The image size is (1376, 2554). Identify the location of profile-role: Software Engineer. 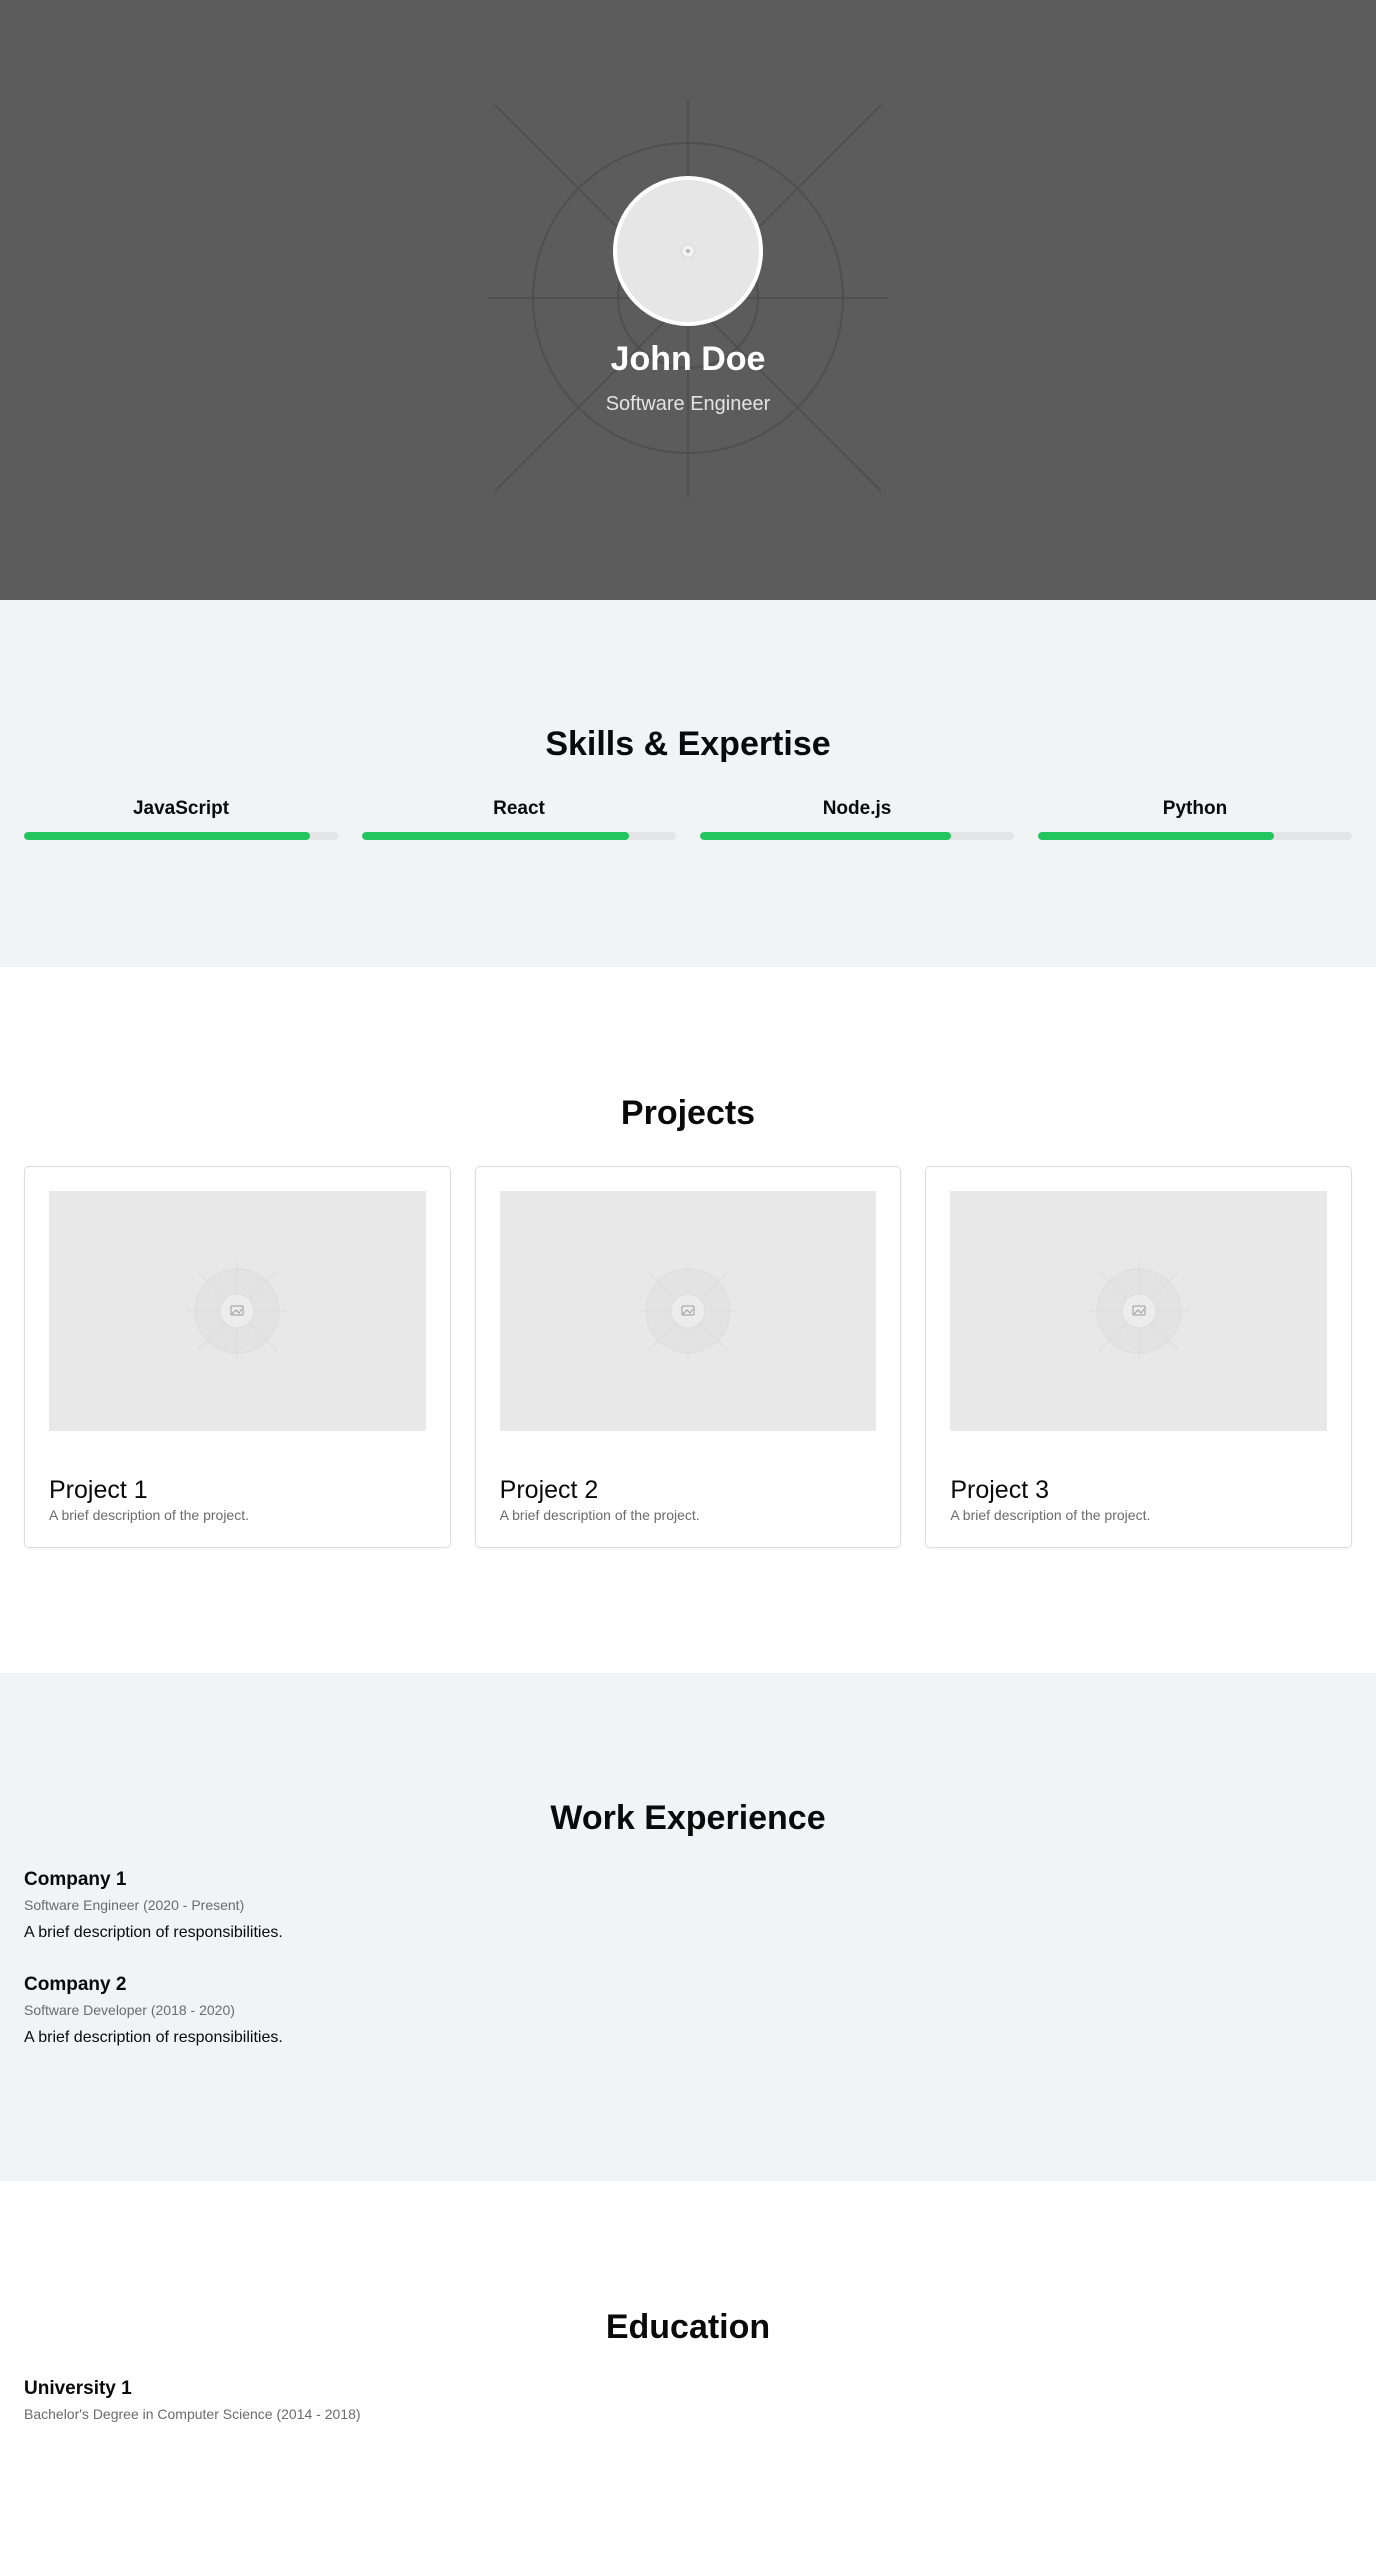
(688, 404).